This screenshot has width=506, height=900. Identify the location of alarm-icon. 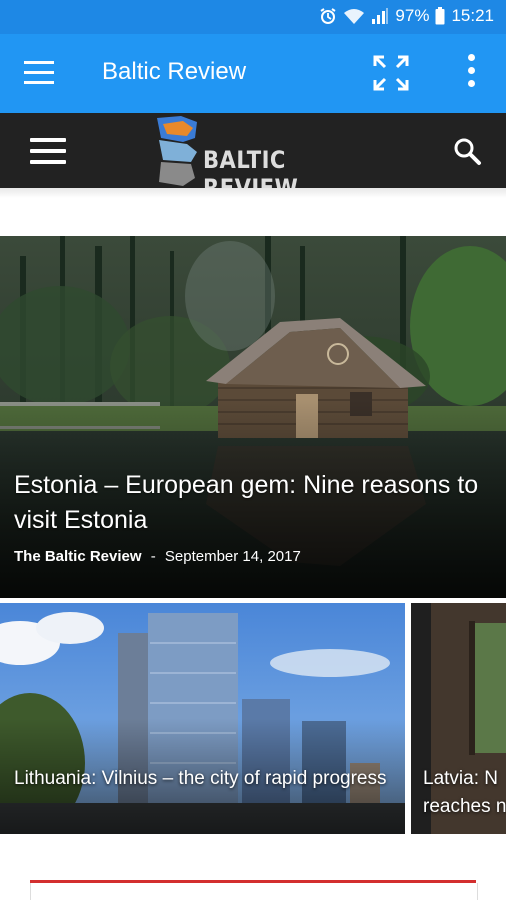
(328, 16).